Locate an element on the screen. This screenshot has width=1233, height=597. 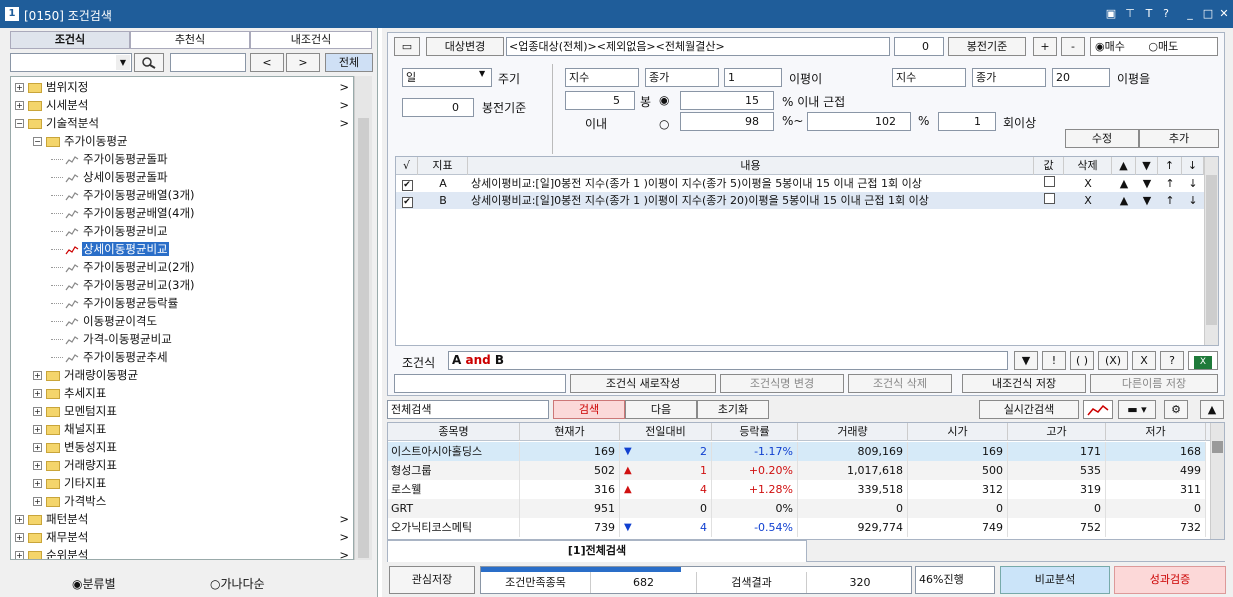
radio-buy: ◉매수 is located at coordinates (1110, 46).